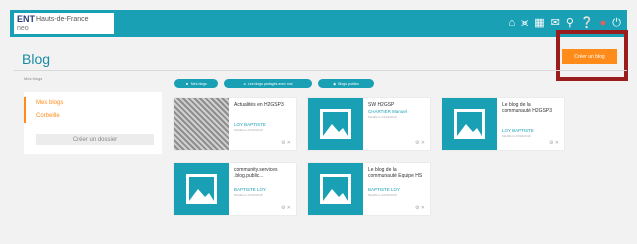 This screenshot has height=244, width=637. What do you see at coordinates (23, 28) in the screenshot?
I see `logo-sub: neo` at bounding box center [23, 28].